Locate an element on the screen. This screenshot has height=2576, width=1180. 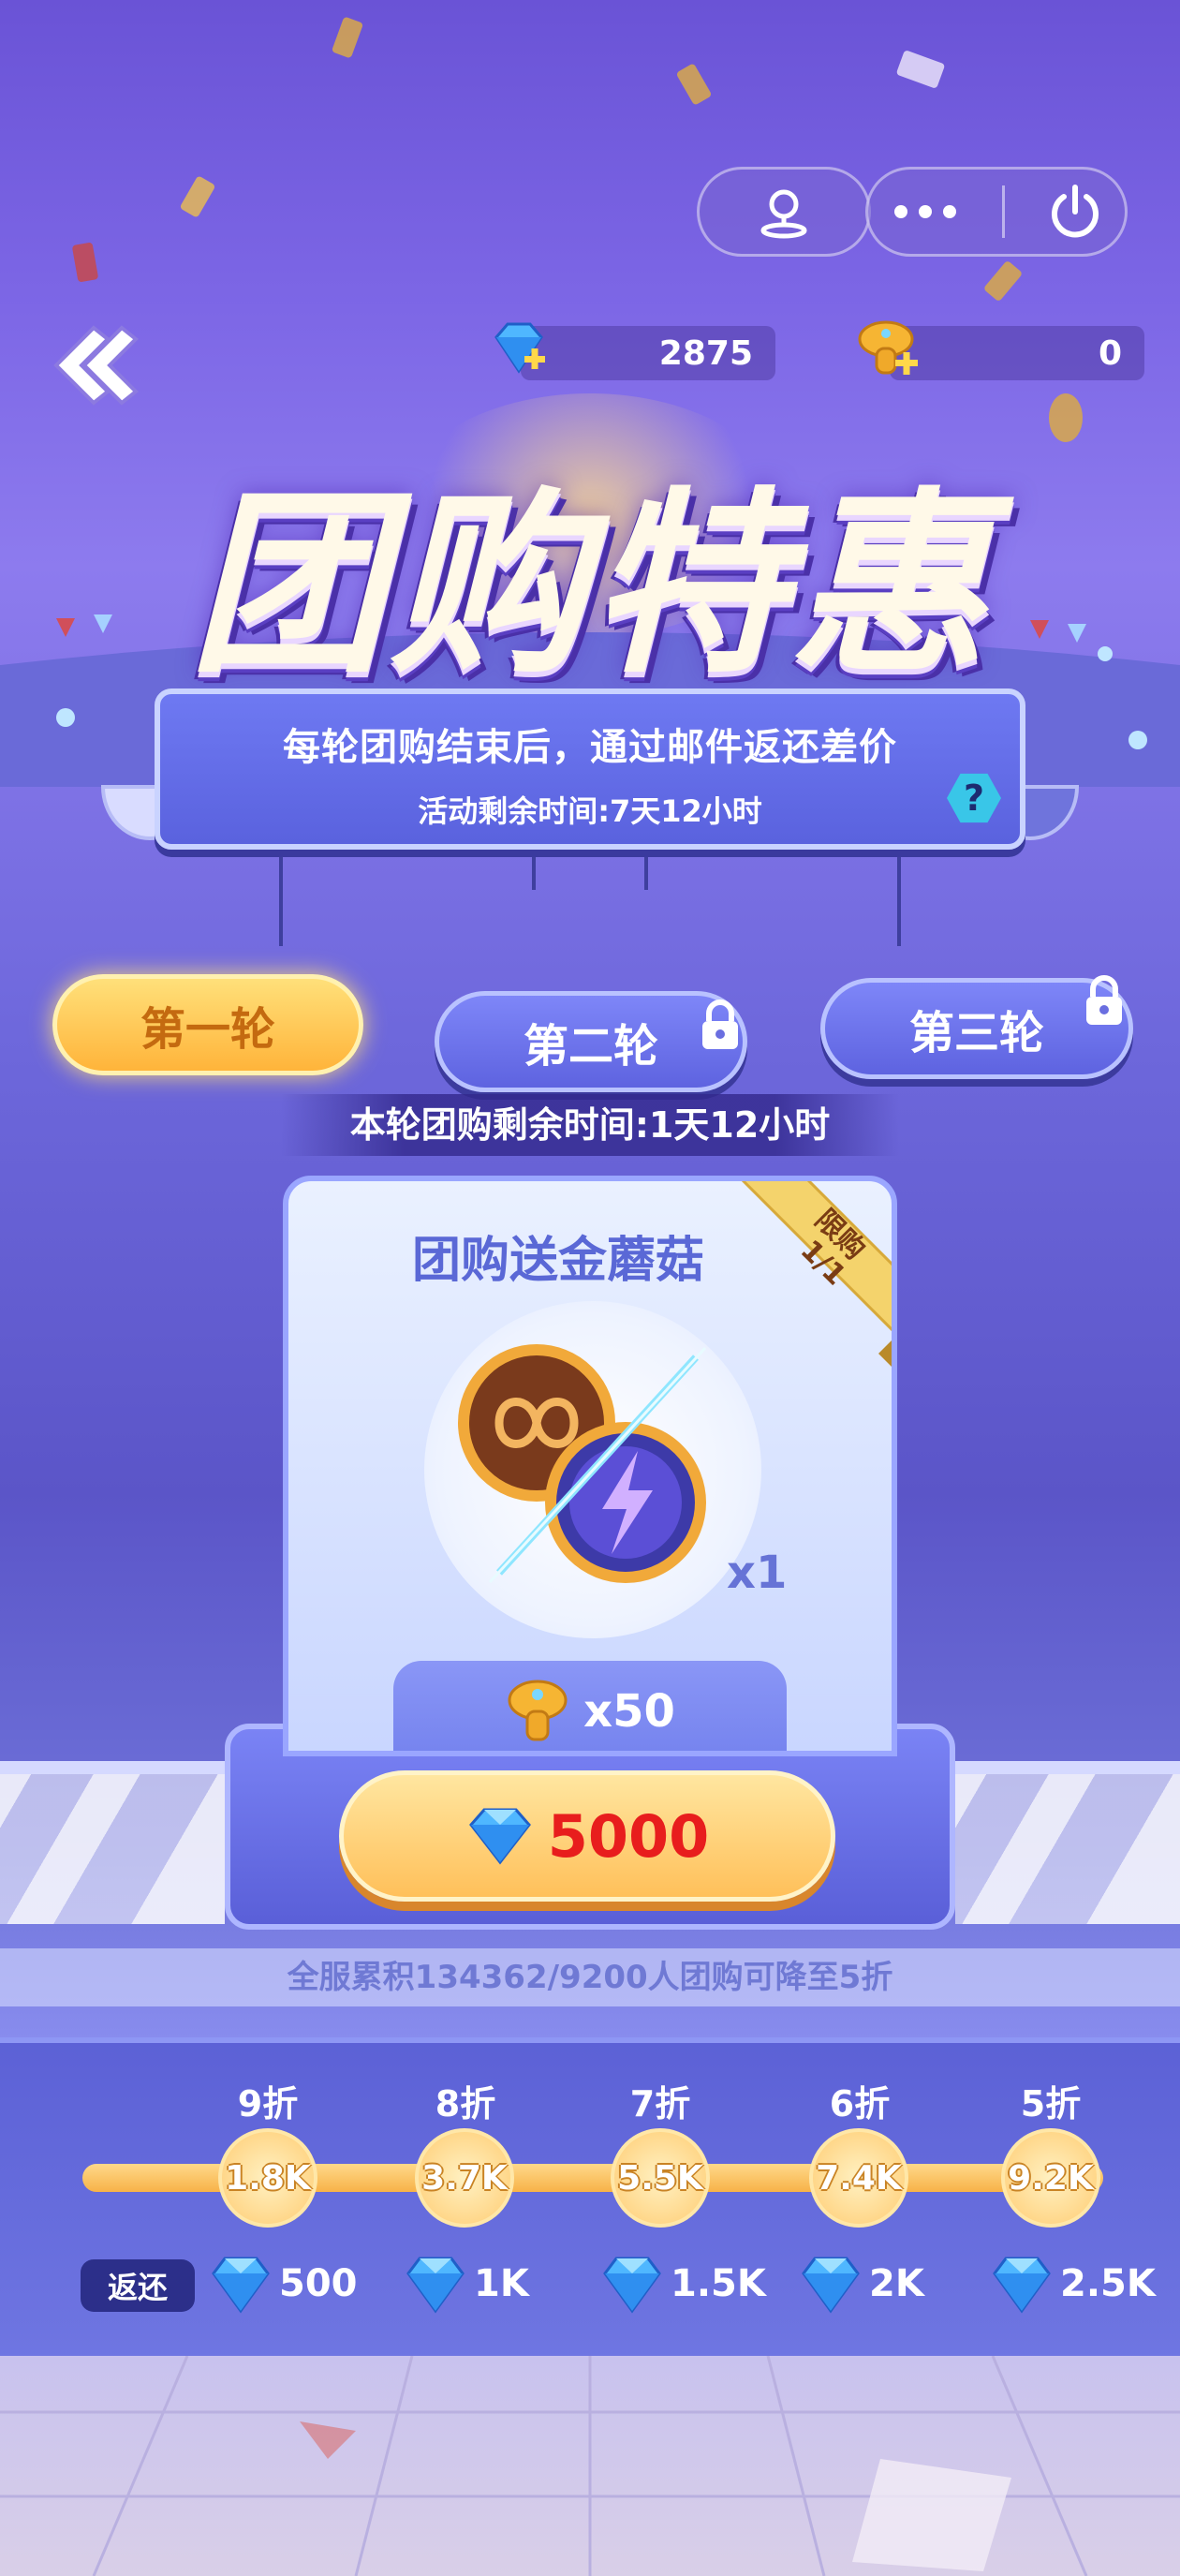
map-pin-icon is located at coordinates (783, 214).